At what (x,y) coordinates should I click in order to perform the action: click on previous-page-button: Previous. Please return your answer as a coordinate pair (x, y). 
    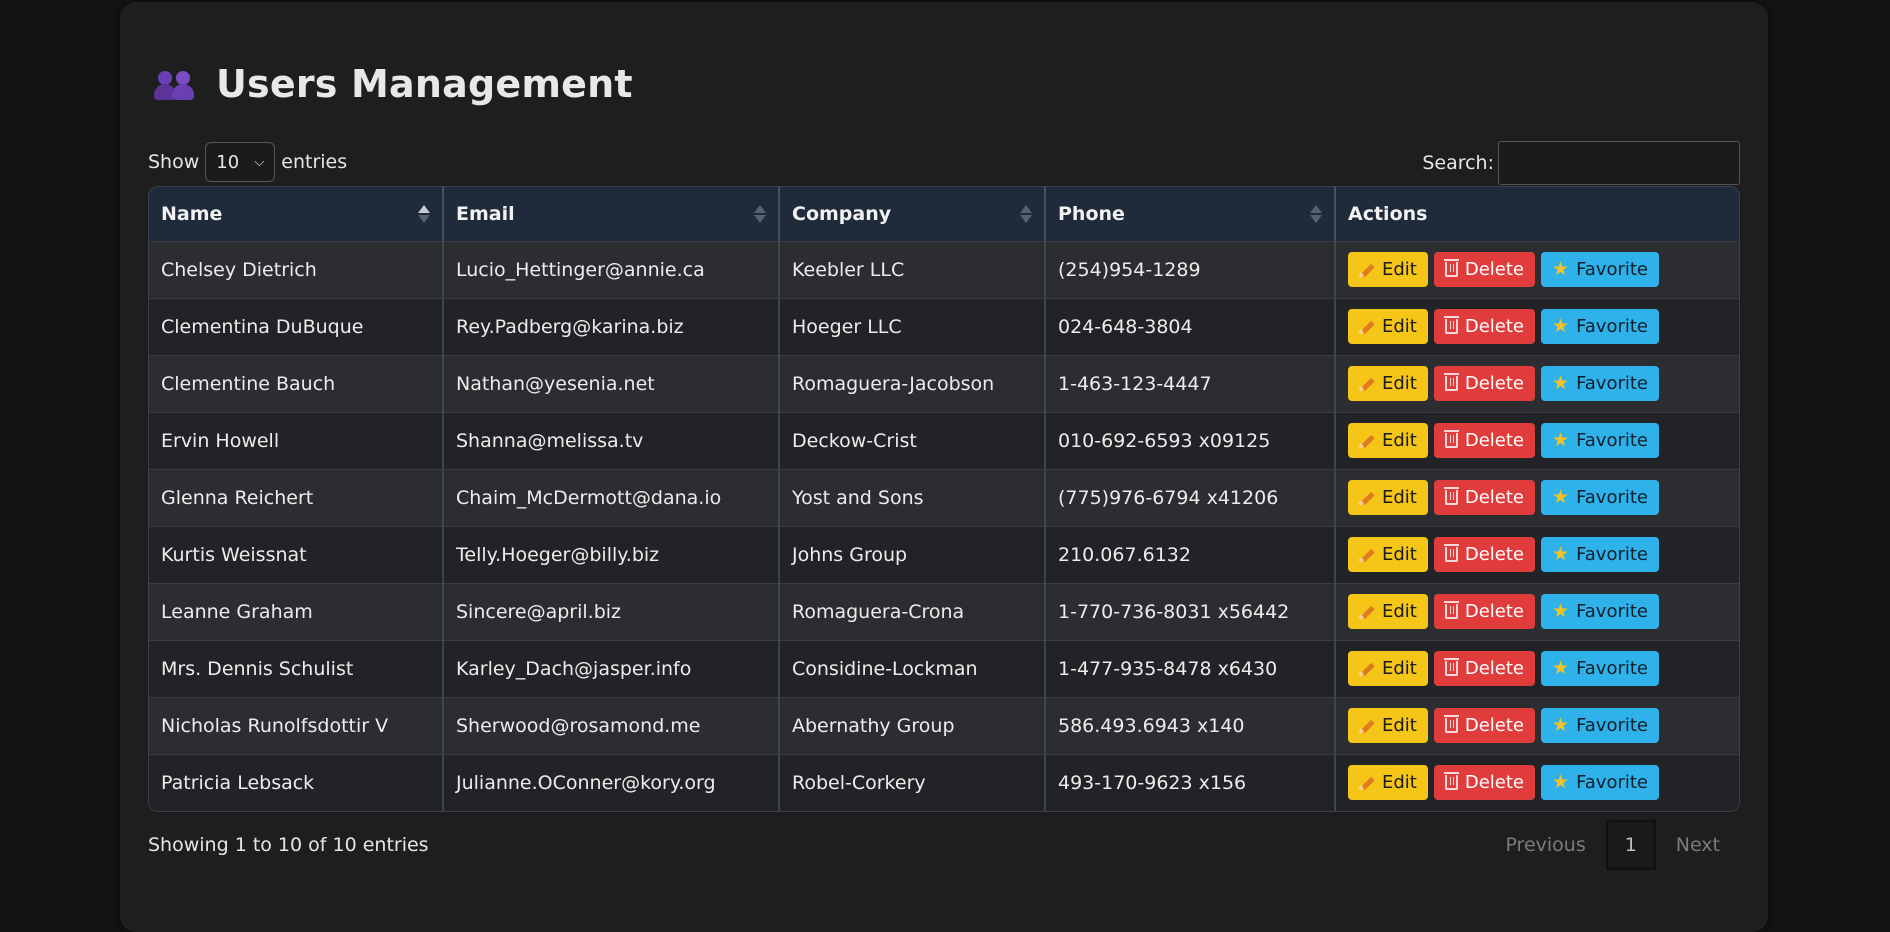
    Looking at the image, I should click on (1545, 845).